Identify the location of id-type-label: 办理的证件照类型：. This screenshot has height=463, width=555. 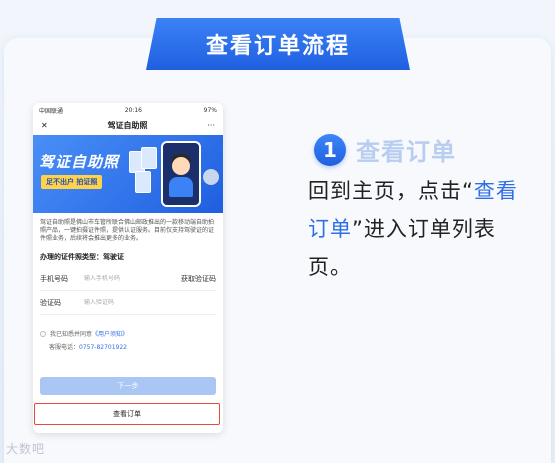
(71, 257).